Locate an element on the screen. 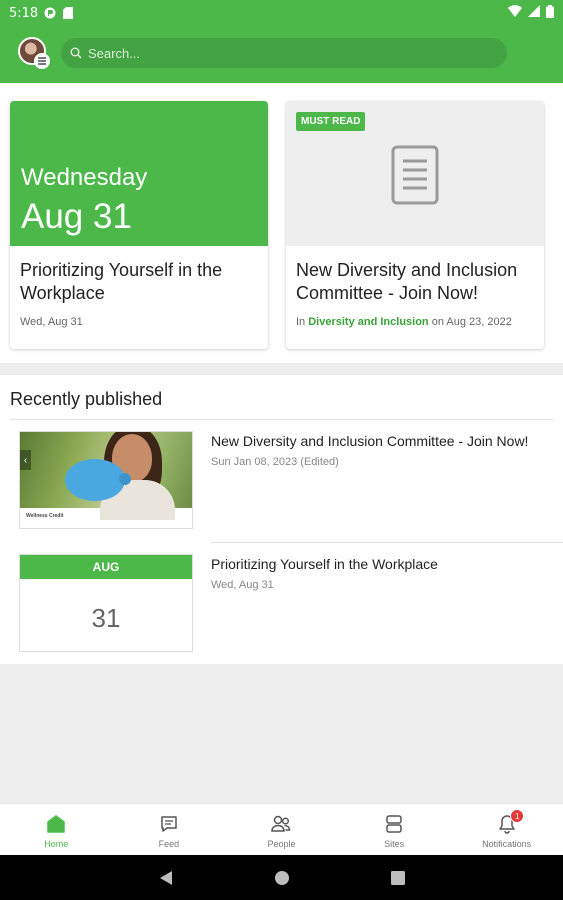 The image size is (563, 900). nav-label: People is located at coordinates (281, 844).